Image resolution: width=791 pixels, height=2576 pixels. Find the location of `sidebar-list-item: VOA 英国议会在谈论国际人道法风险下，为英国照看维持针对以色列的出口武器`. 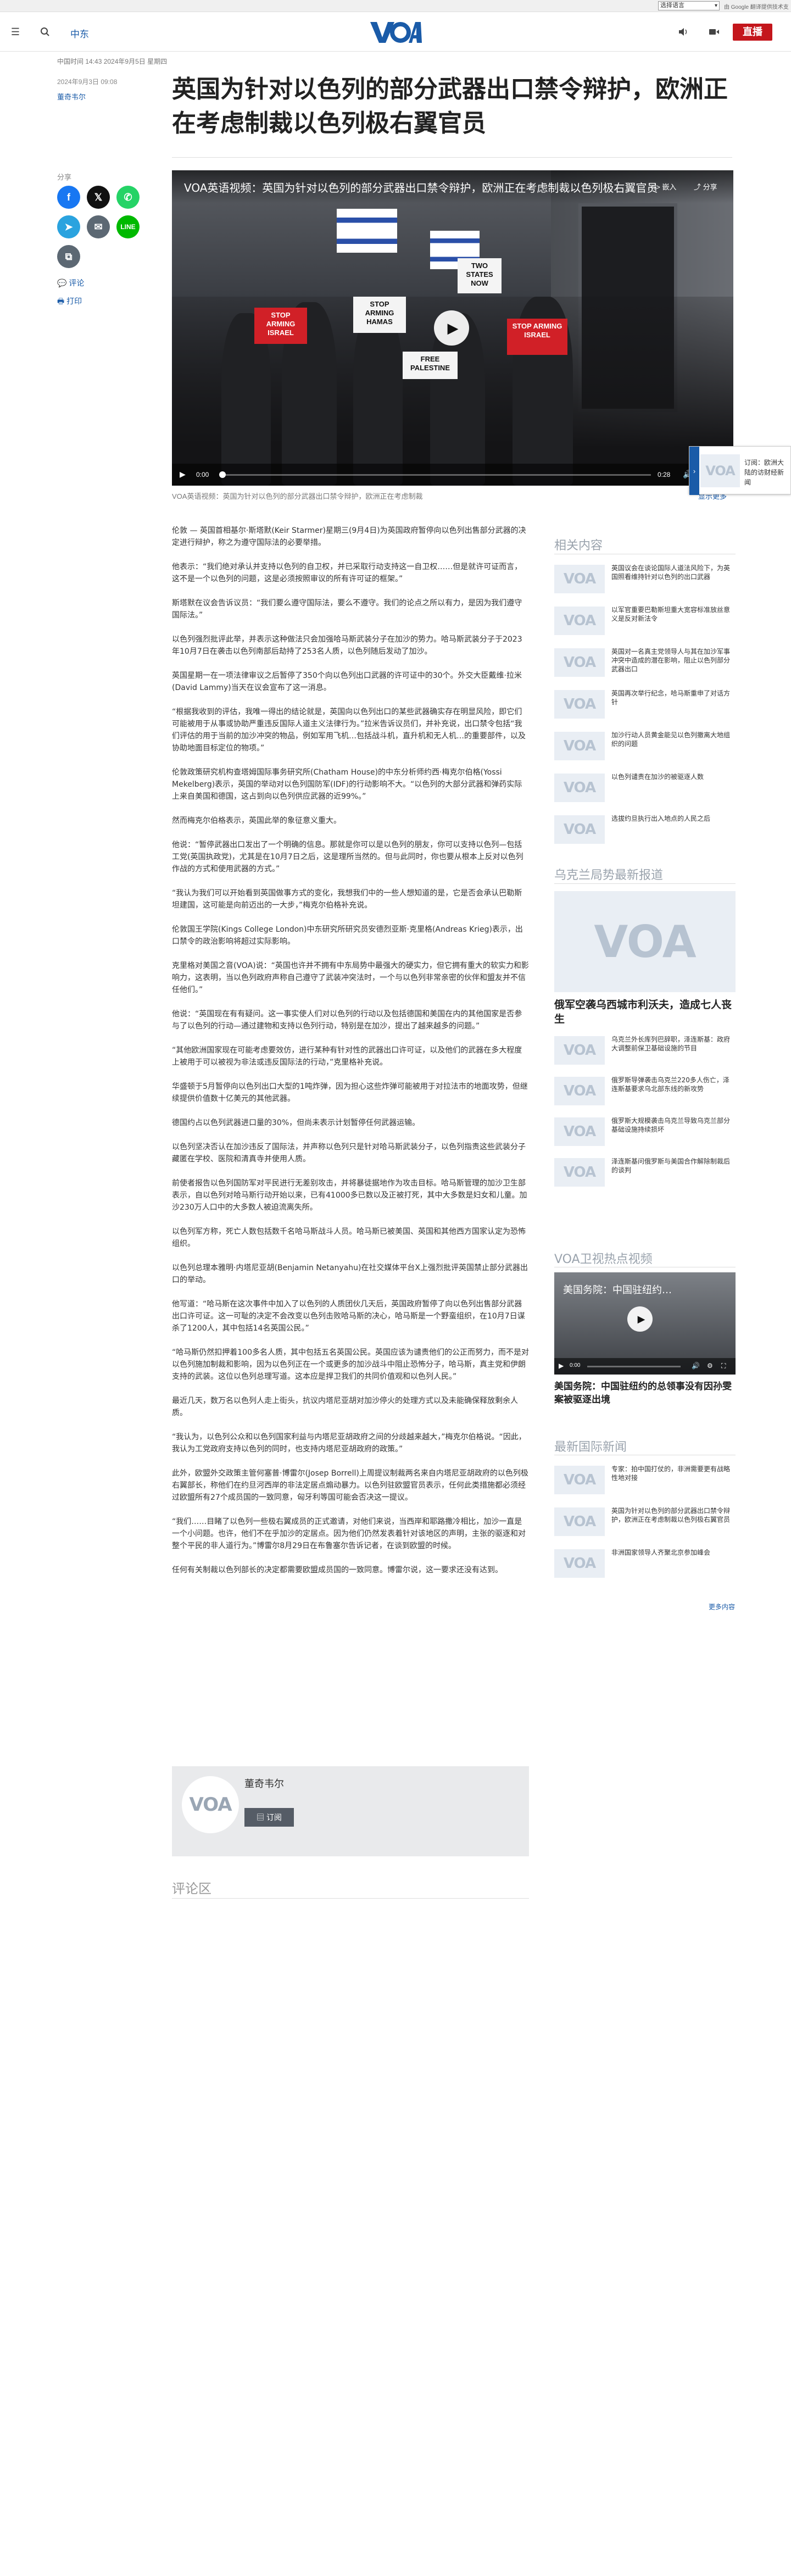

sidebar-list-item: VOA 英国议会在谈论国际人道法风险下，为英国照看维持针对以色列的出口武器 is located at coordinates (645, 577).